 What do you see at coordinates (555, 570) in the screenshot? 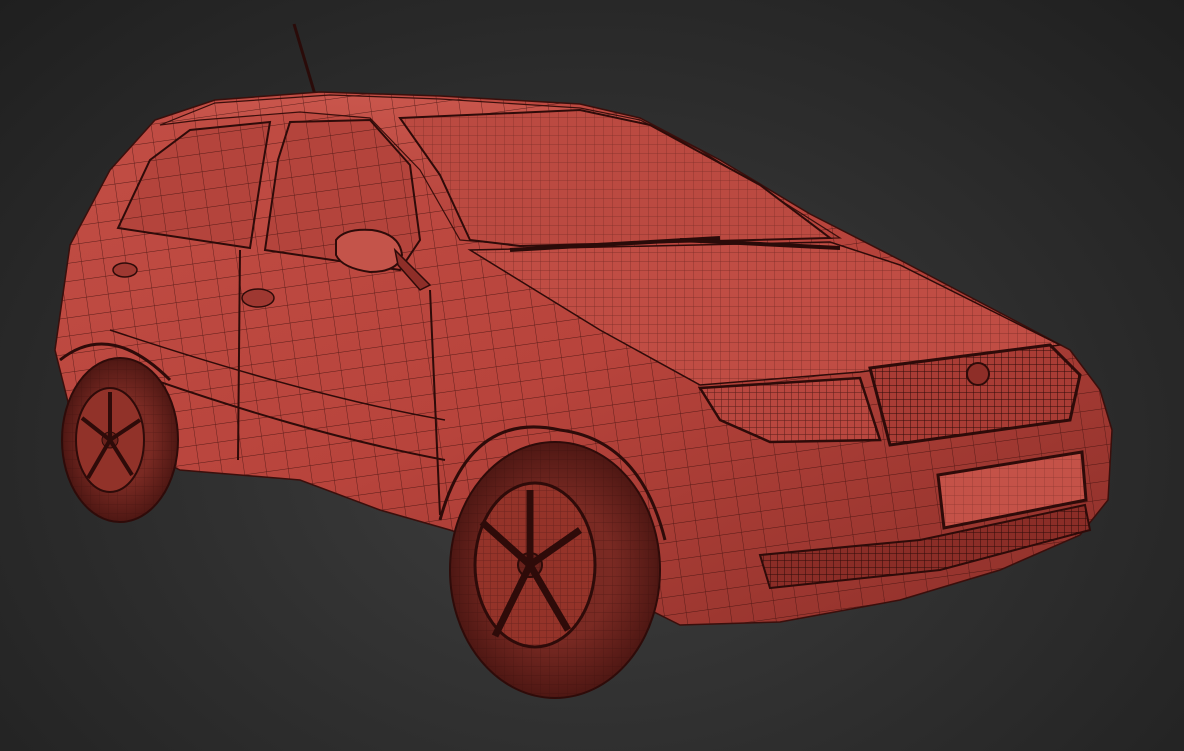
I see `front-wheel` at bounding box center [555, 570].